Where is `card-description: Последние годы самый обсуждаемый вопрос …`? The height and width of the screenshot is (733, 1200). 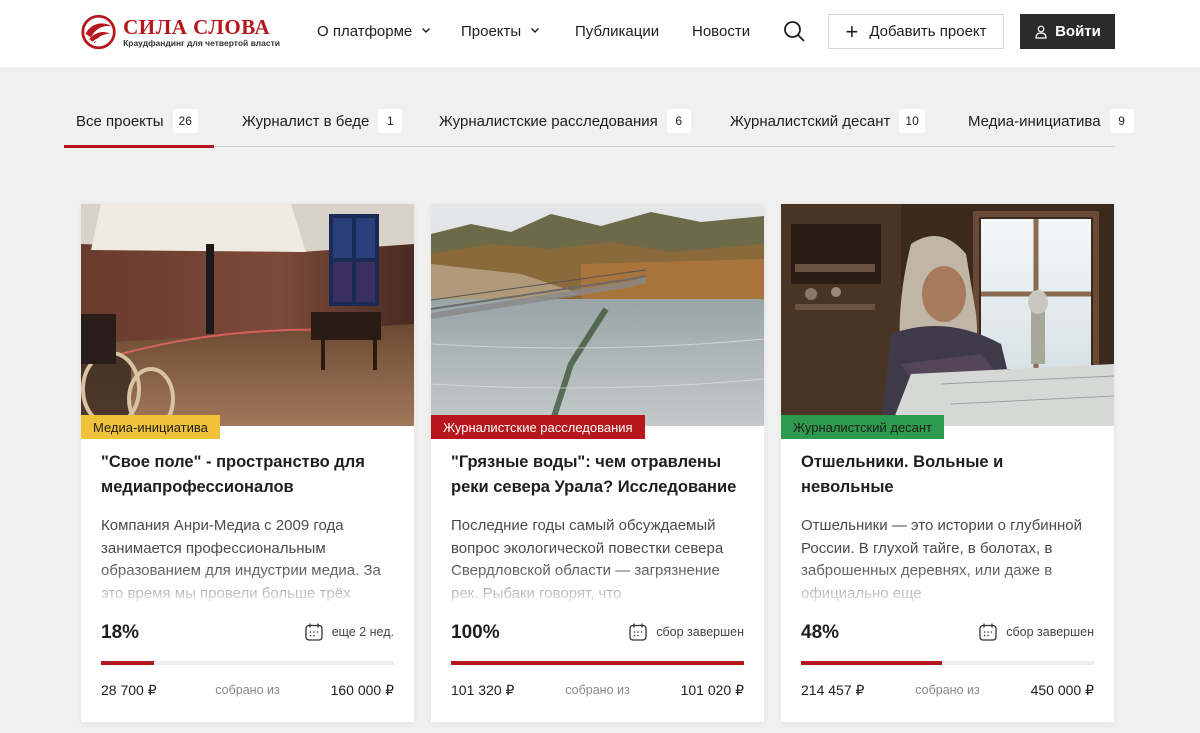
card-description: Последние годы самый обсуждаемый вопрос … is located at coordinates (599, 560).